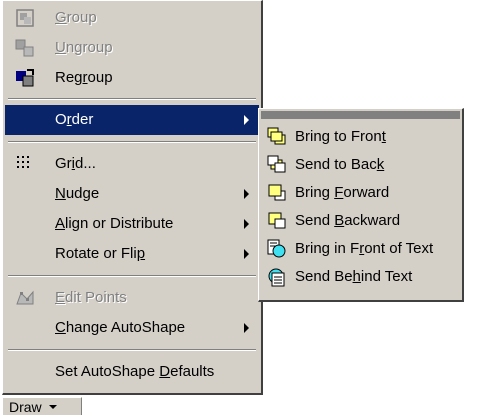  Describe the element at coordinates (25, 48) in the screenshot. I see `ungroup-icon` at that location.